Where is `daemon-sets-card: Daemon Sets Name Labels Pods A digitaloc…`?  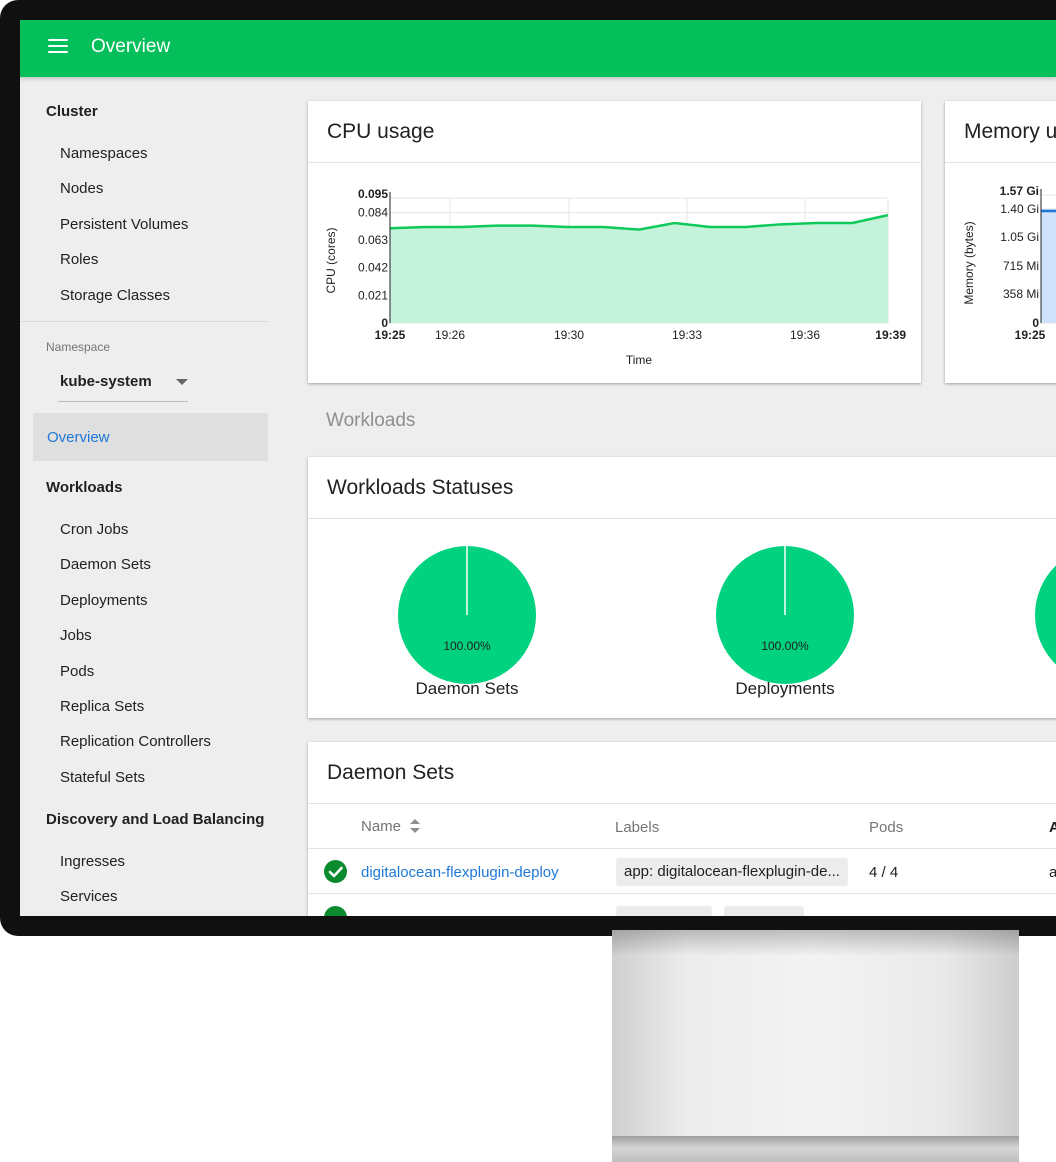 daemon-sets-card: Daemon Sets Name Labels Pods A digitaloc… is located at coordinates (682, 829).